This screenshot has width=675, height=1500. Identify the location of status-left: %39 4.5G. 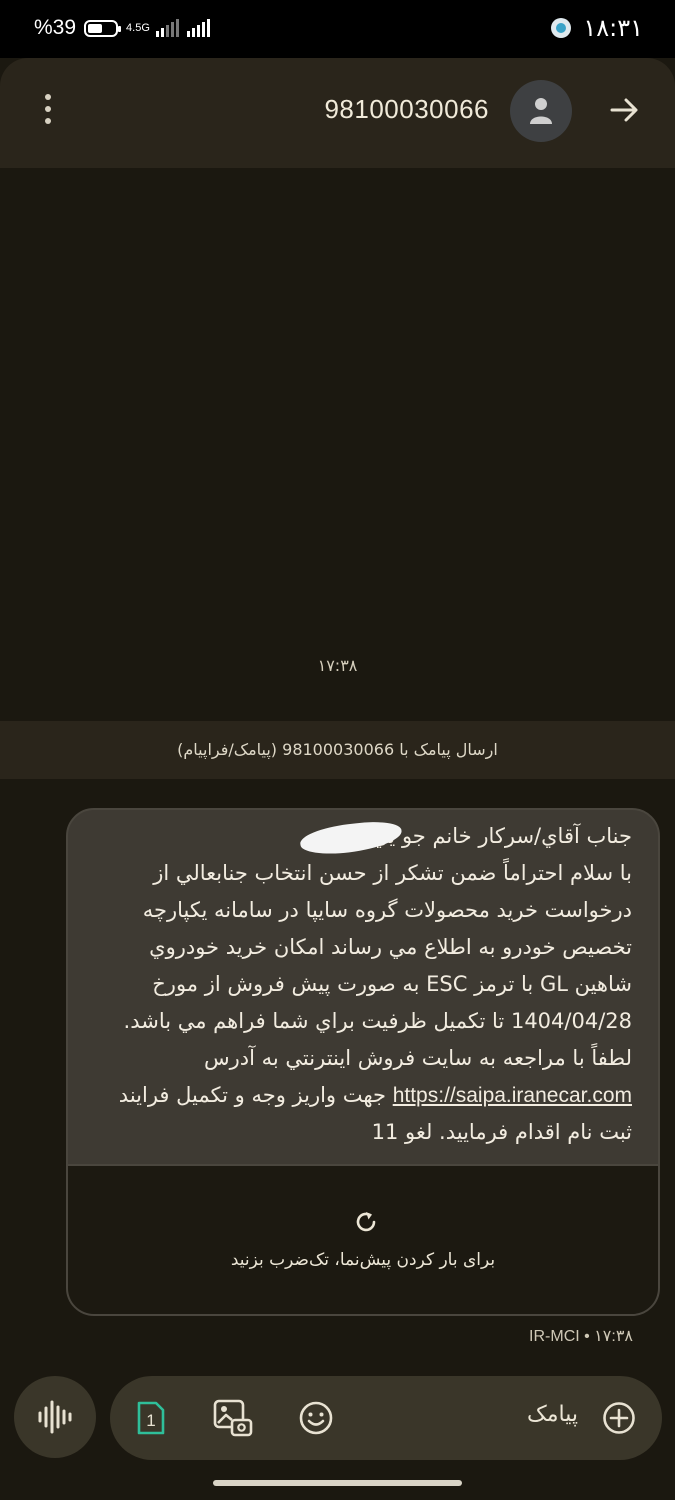
(122, 28).